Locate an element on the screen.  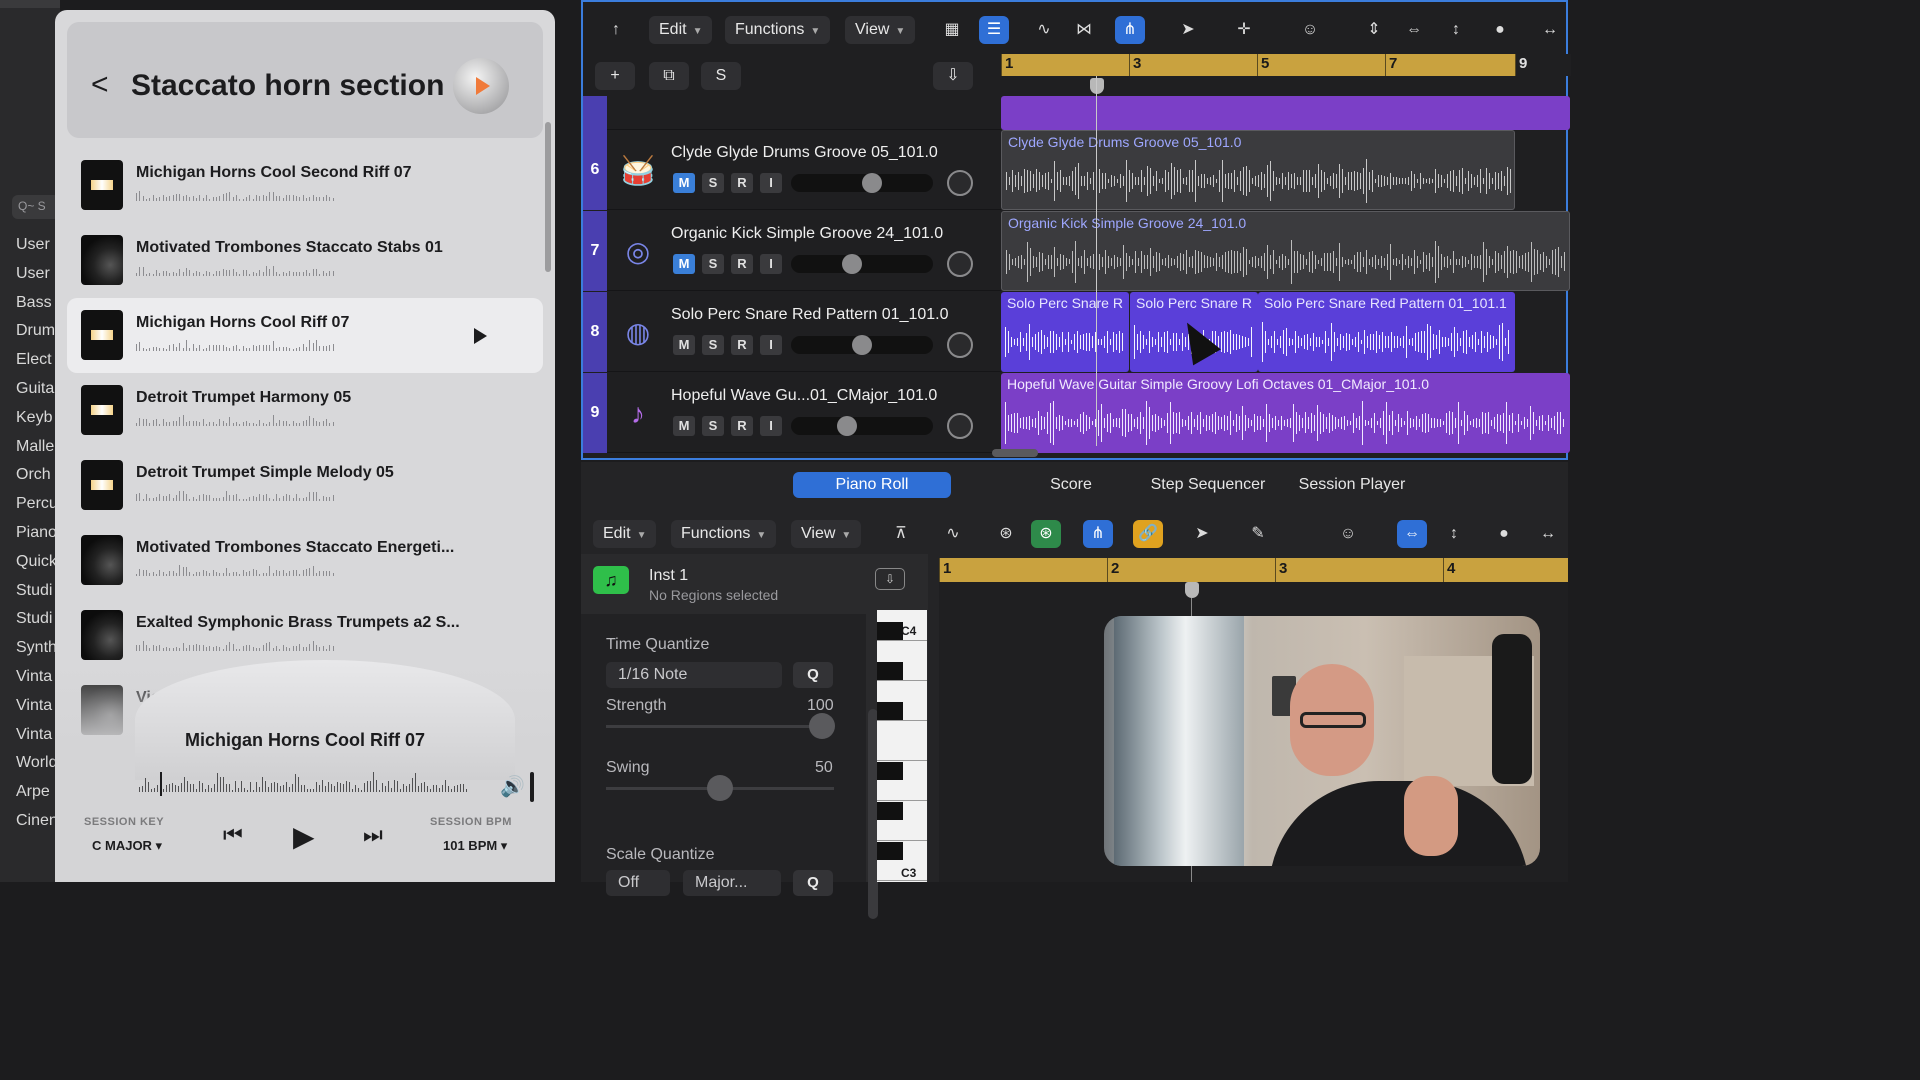
play-button: ▶ is located at coordinates (304, 836).